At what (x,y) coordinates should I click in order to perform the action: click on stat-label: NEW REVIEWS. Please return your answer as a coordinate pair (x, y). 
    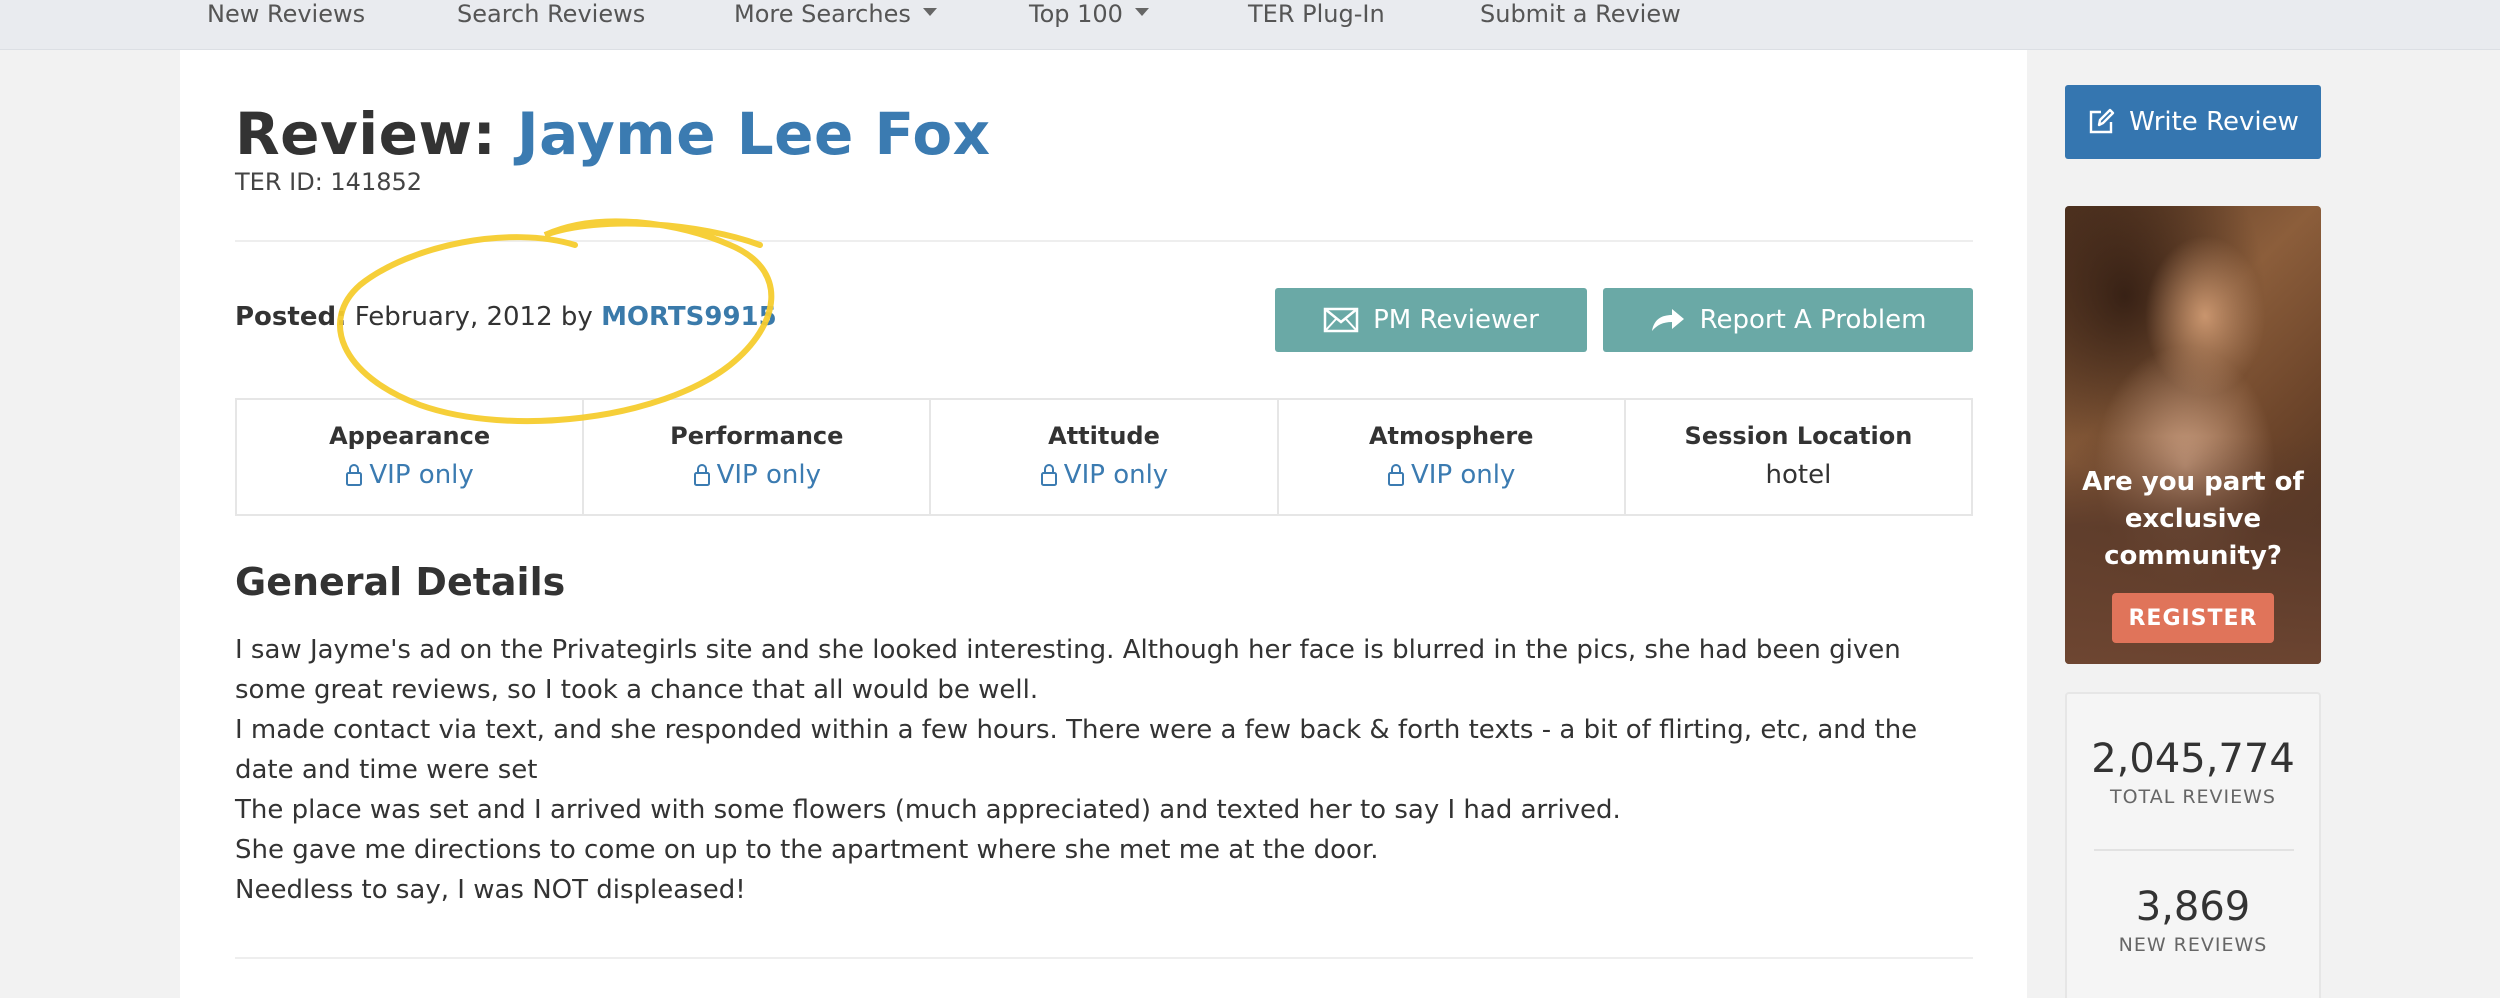
    Looking at the image, I should click on (2193, 945).